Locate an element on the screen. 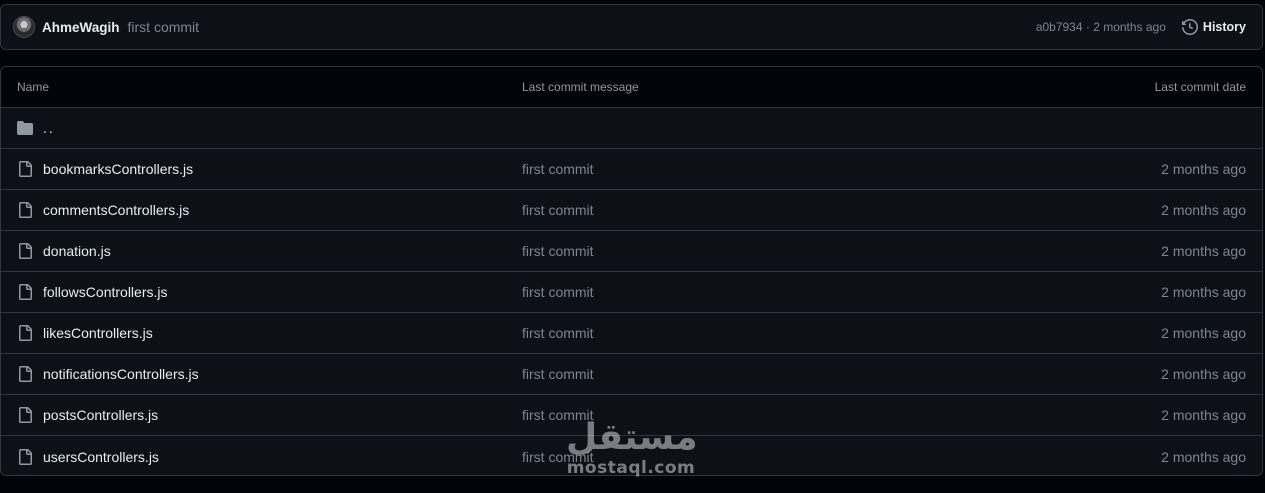  file-link: notificationsControllers.js is located at coordinates (121, 374).